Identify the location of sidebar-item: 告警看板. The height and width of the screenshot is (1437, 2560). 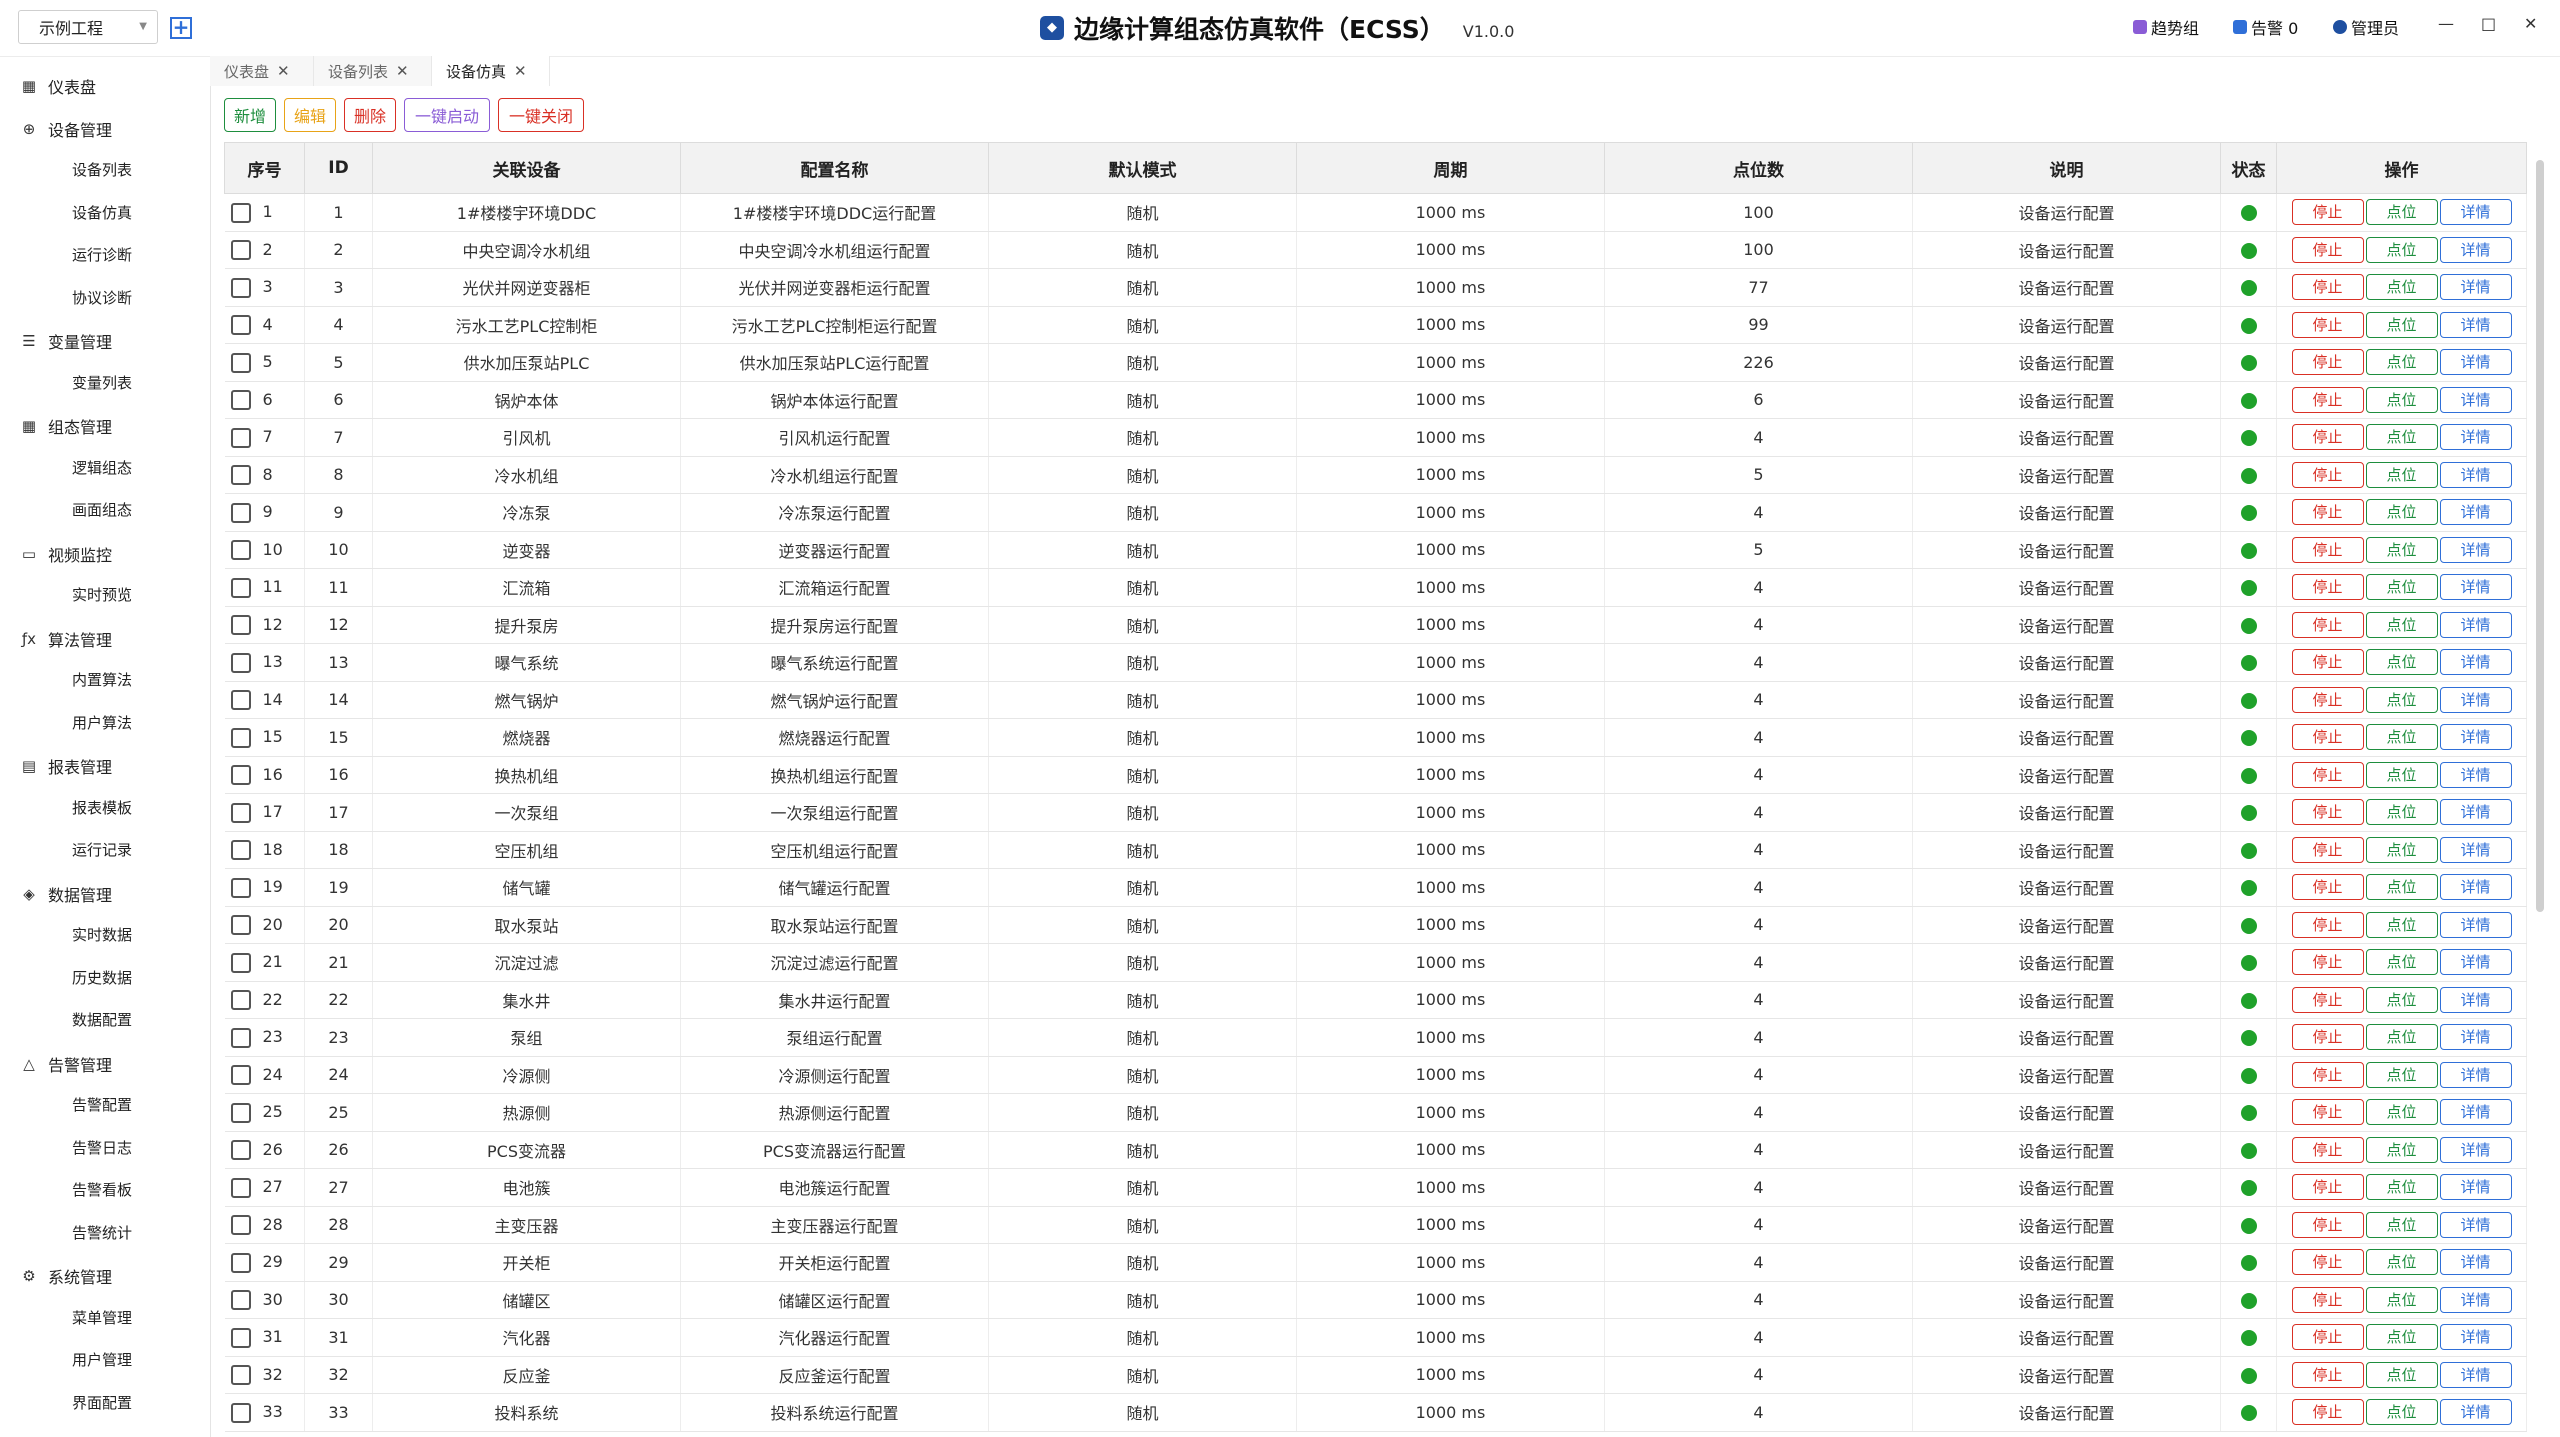
(102, 1189).